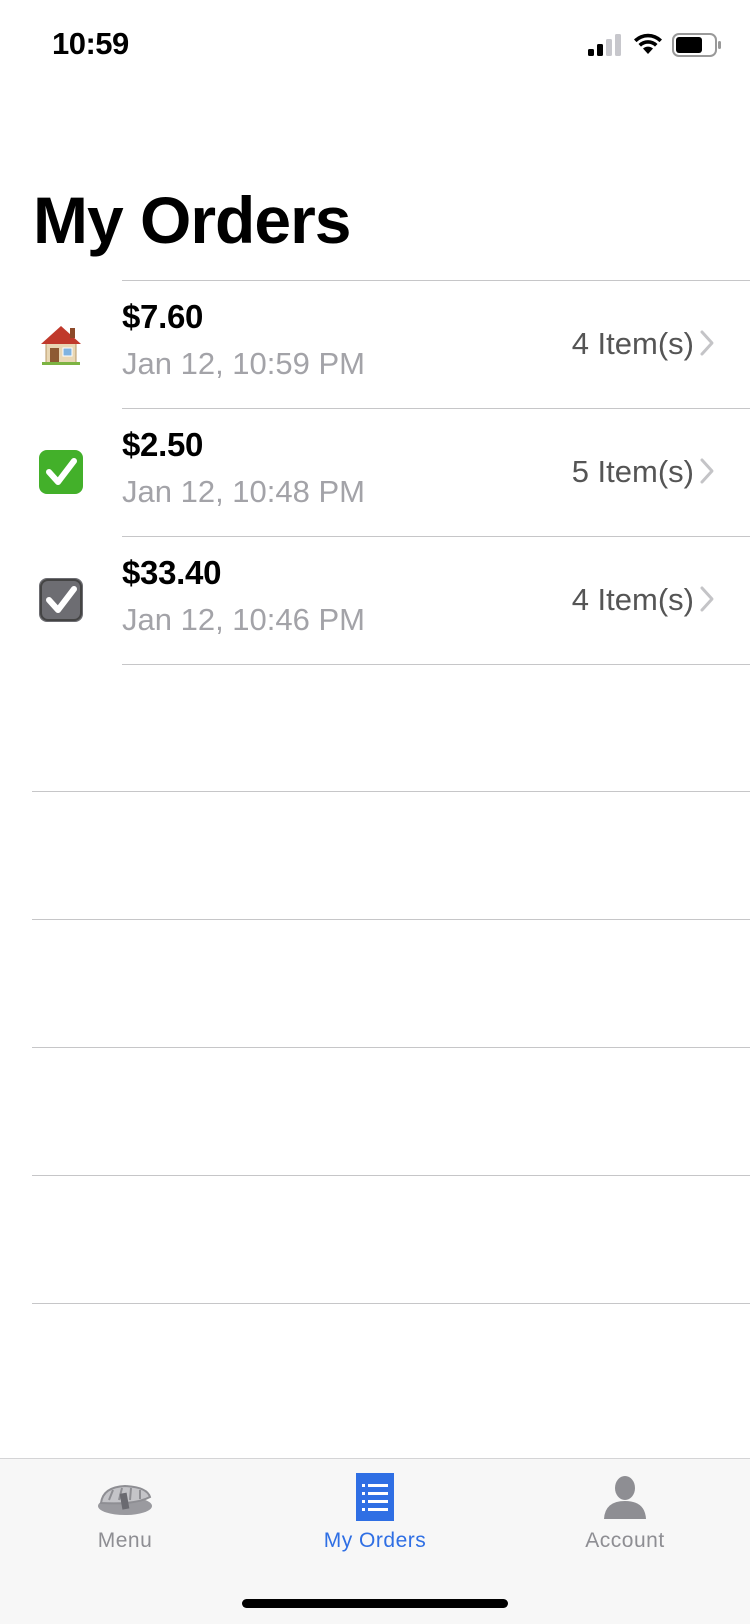 The height and width of the screenshot is (1624, 750). Describe the element at coordinates (90, 43) in the screenshot. I see `status-time: 10:59` at that location.